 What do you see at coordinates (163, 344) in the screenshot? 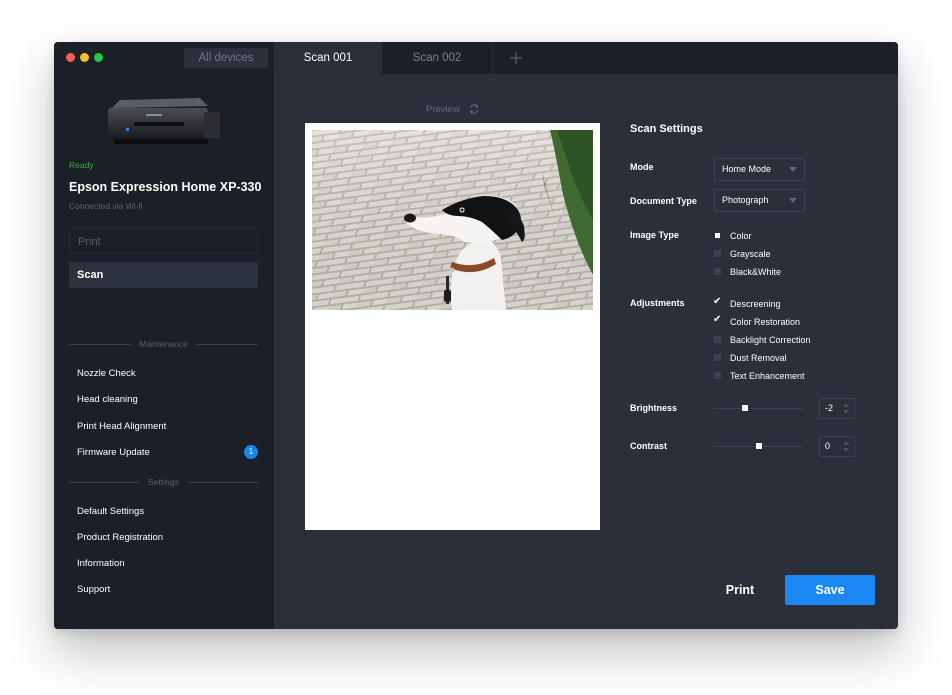
I see `maintenance-header: Maintenance` at bounding box center [163, 344].